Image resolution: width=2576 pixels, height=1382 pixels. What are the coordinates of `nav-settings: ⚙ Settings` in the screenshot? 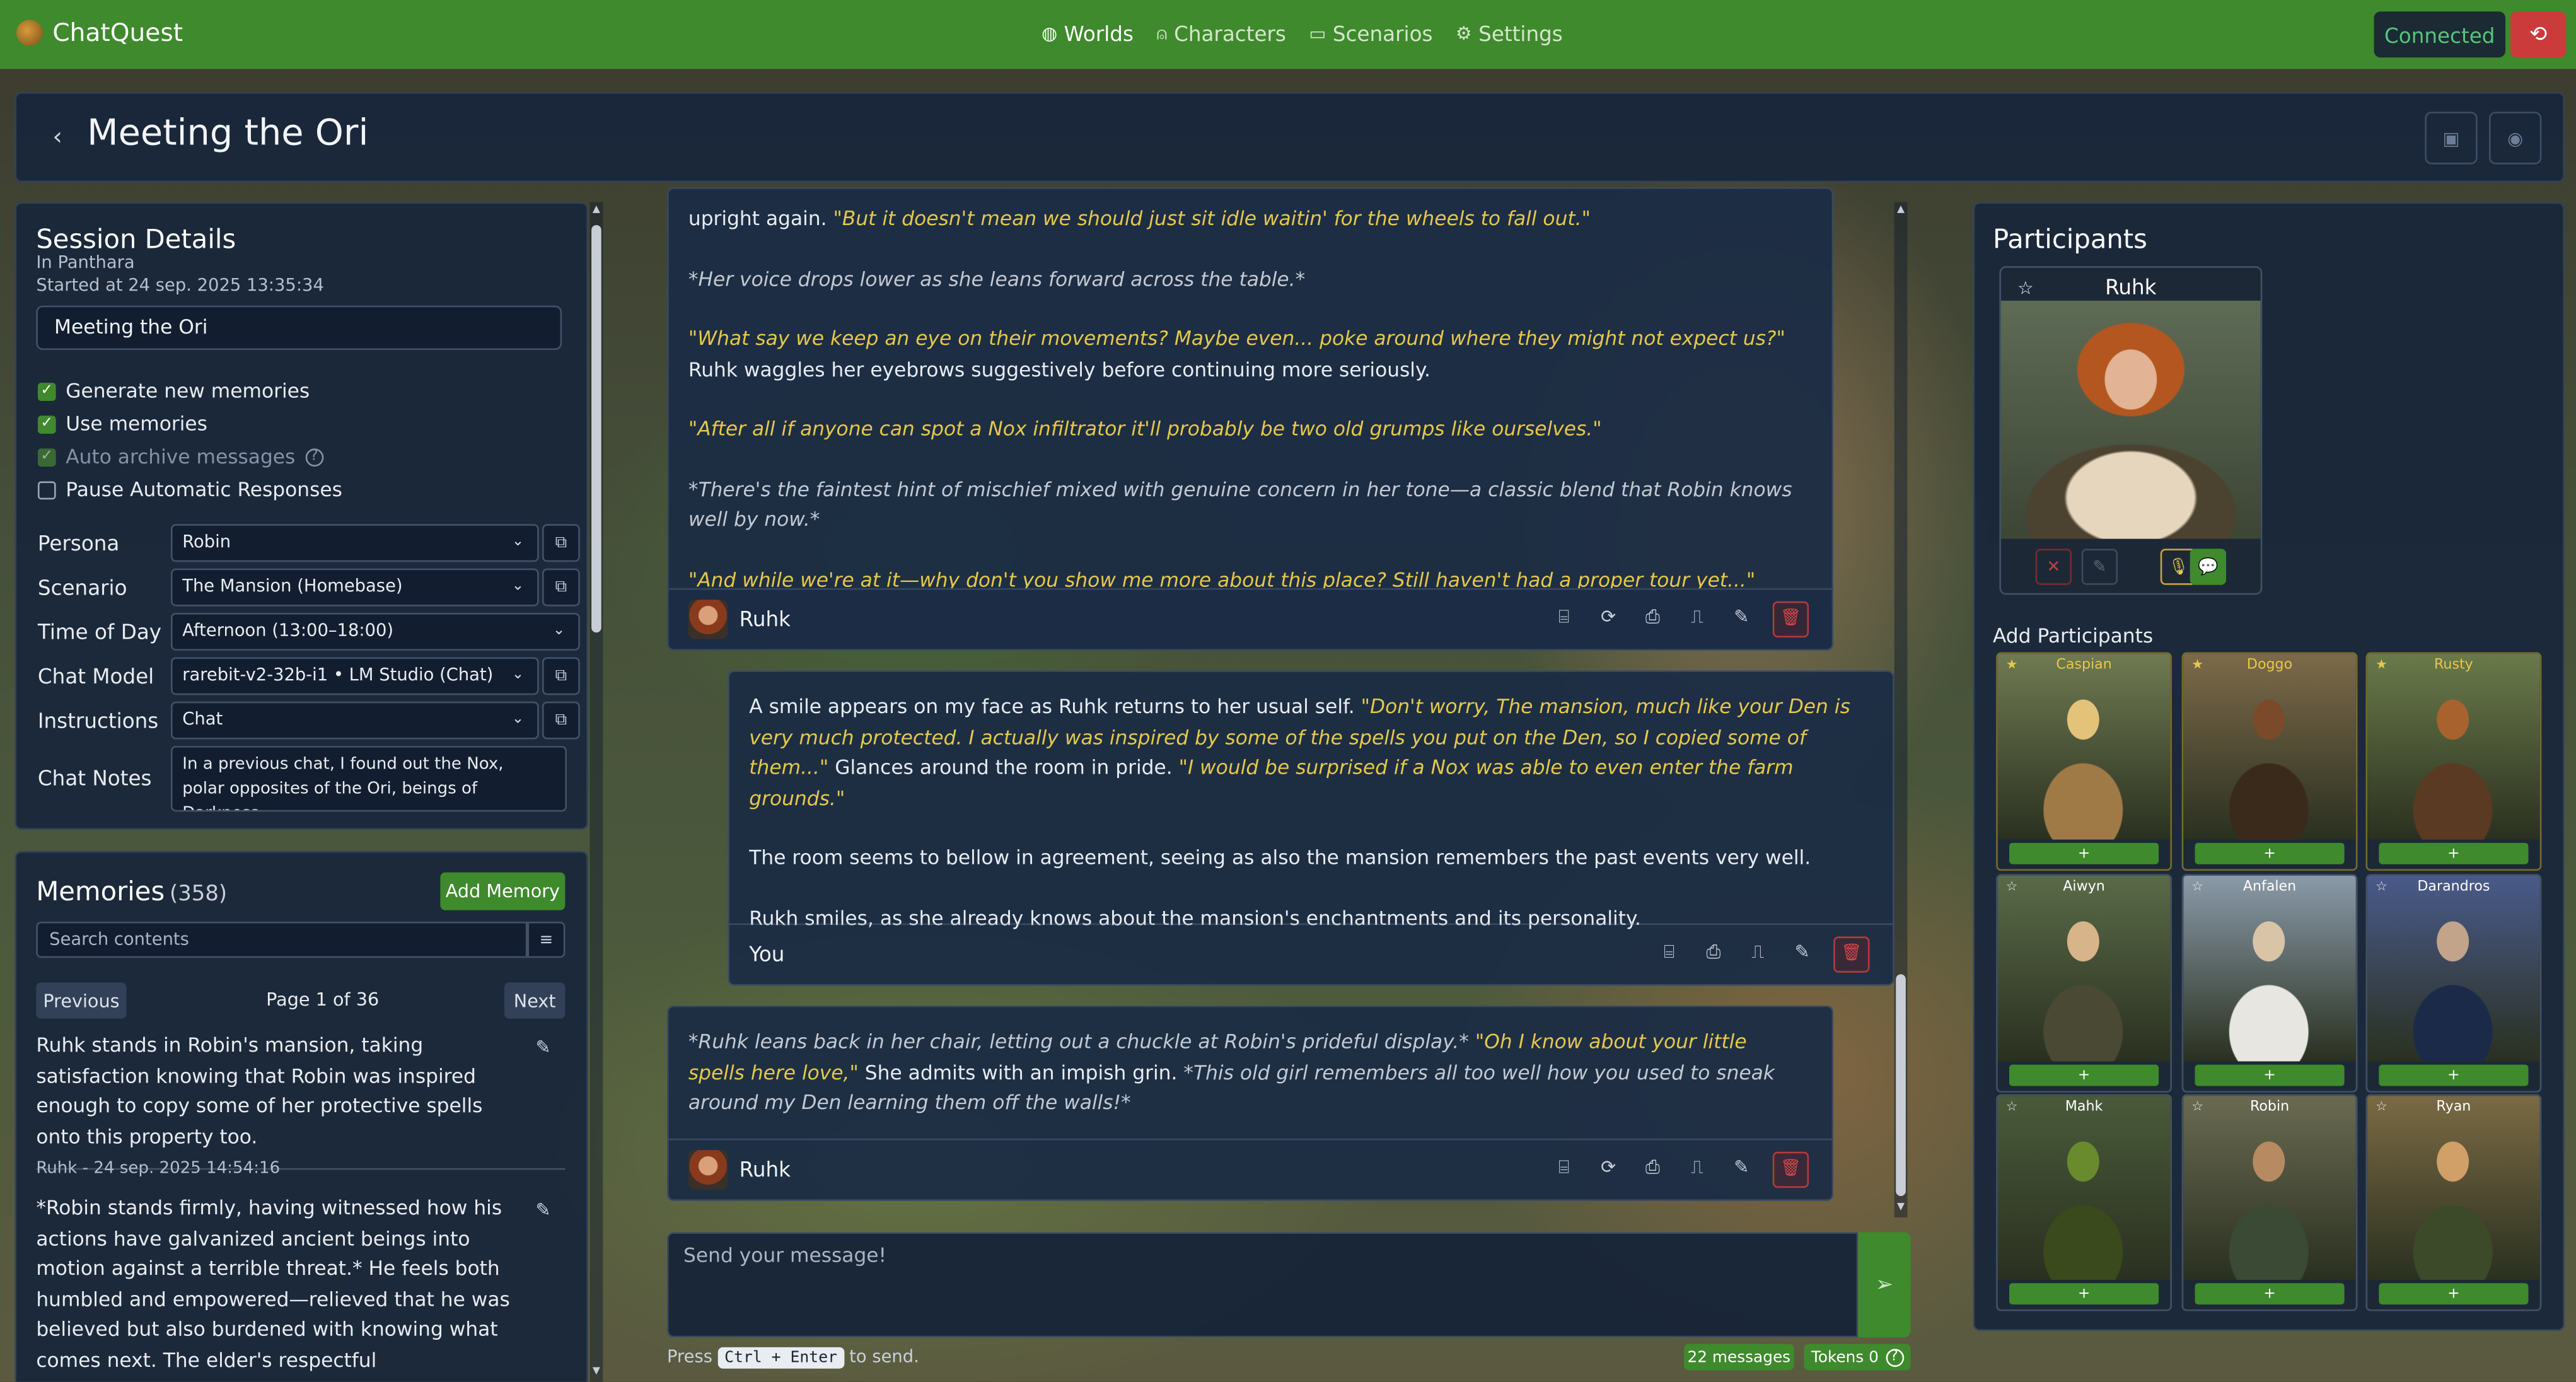 It's located at (1510, 33).